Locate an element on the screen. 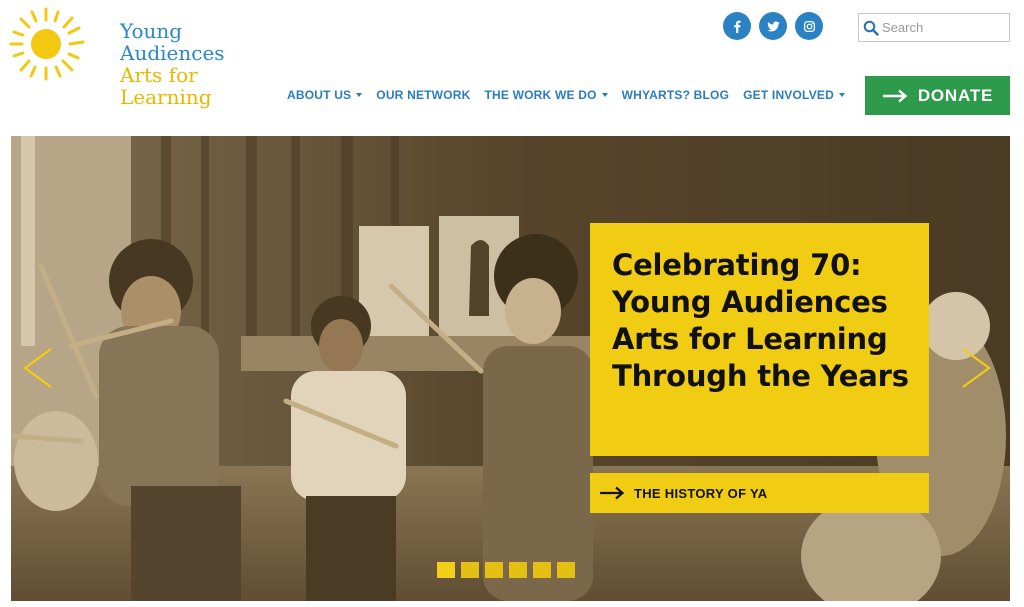 This screenshot has width=1024, height=607. search-input is located at coordinates (942, 27).